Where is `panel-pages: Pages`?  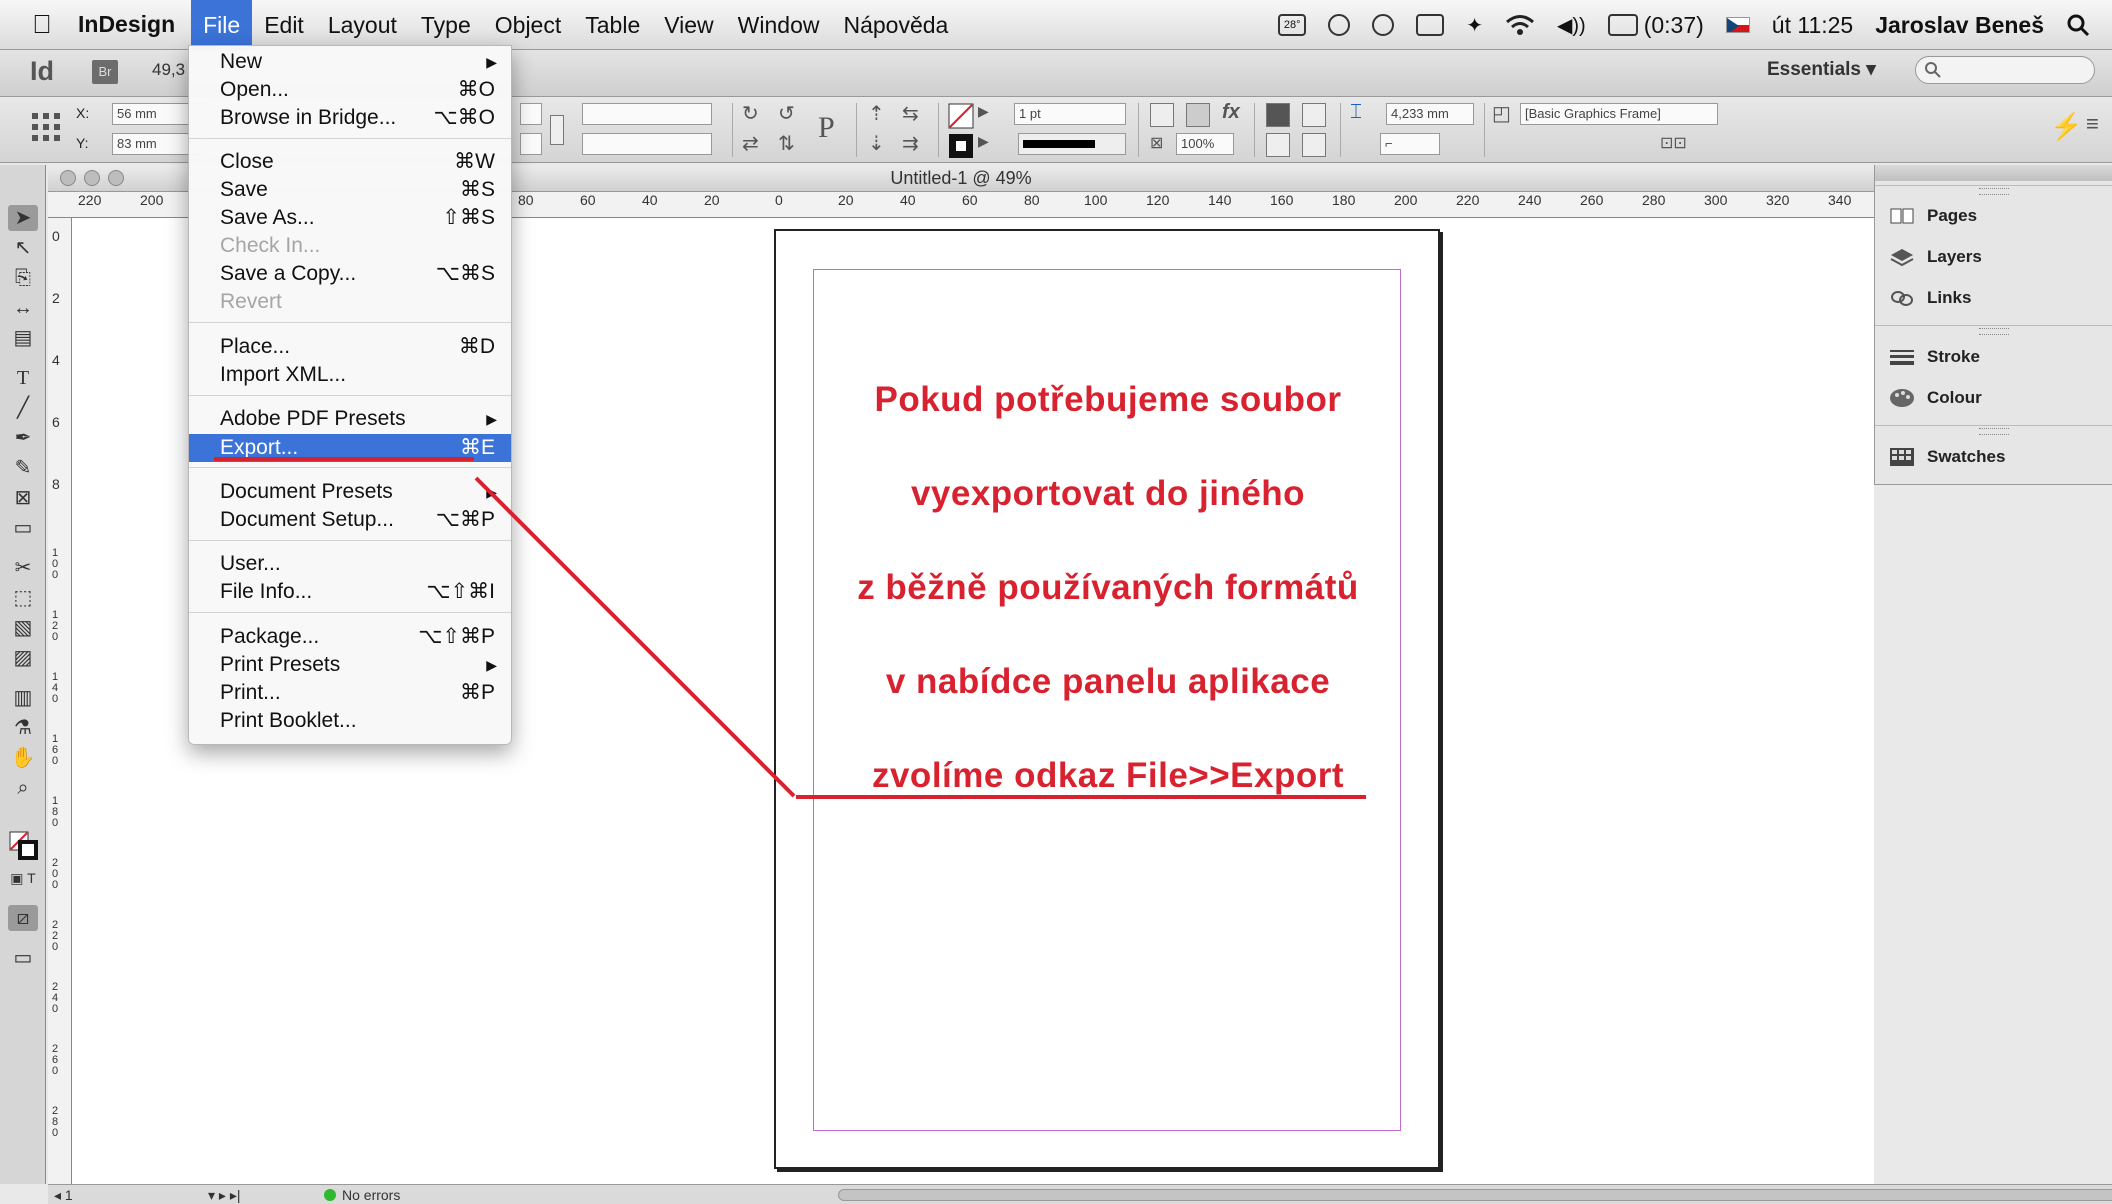
panel-pages: Pages is located at coordinates (1933, 216).